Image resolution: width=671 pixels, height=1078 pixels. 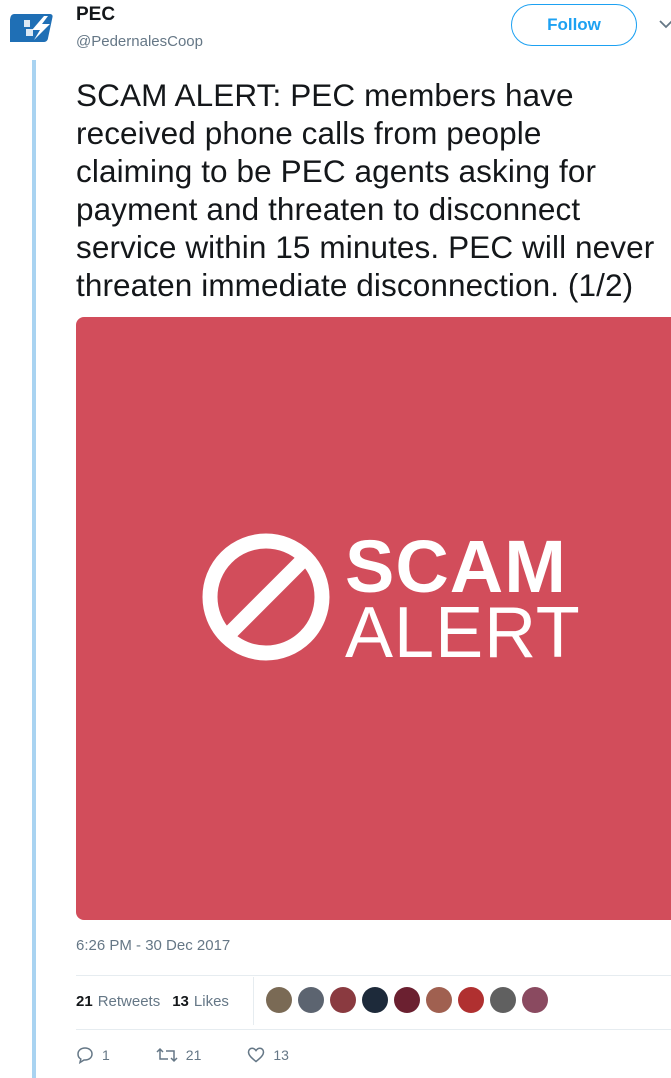 I want to click on retweets-stat: 21 Retweets, so click(x=118, y=1001).